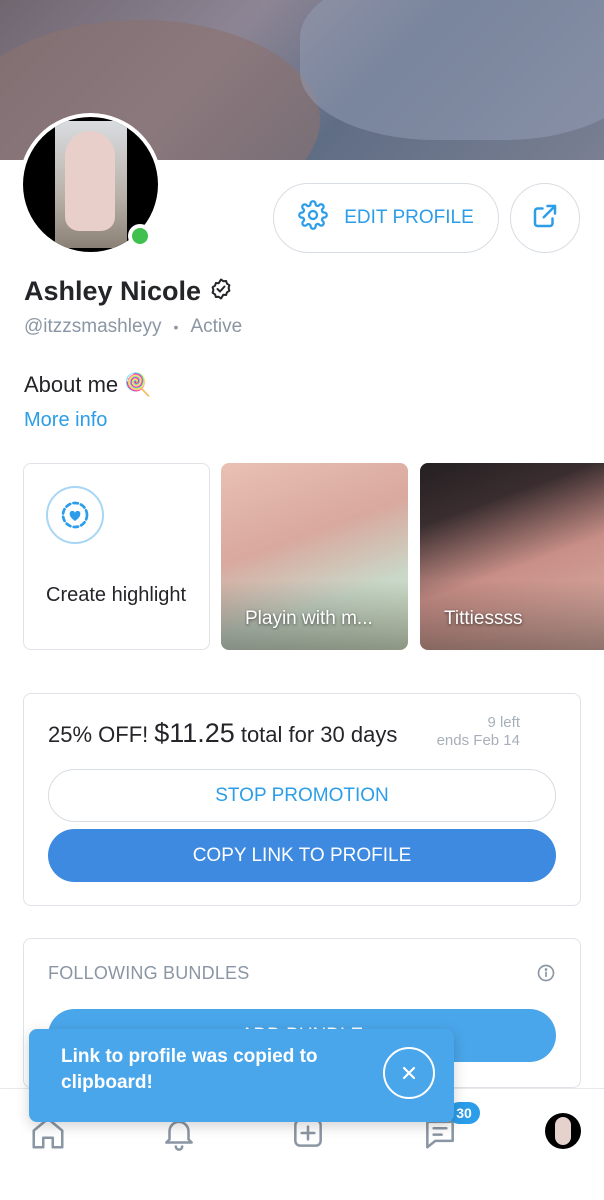  What do you see at coordinates (546, 975) in the screenshot?
I see `info-icon` at bounding box center [546, 975].